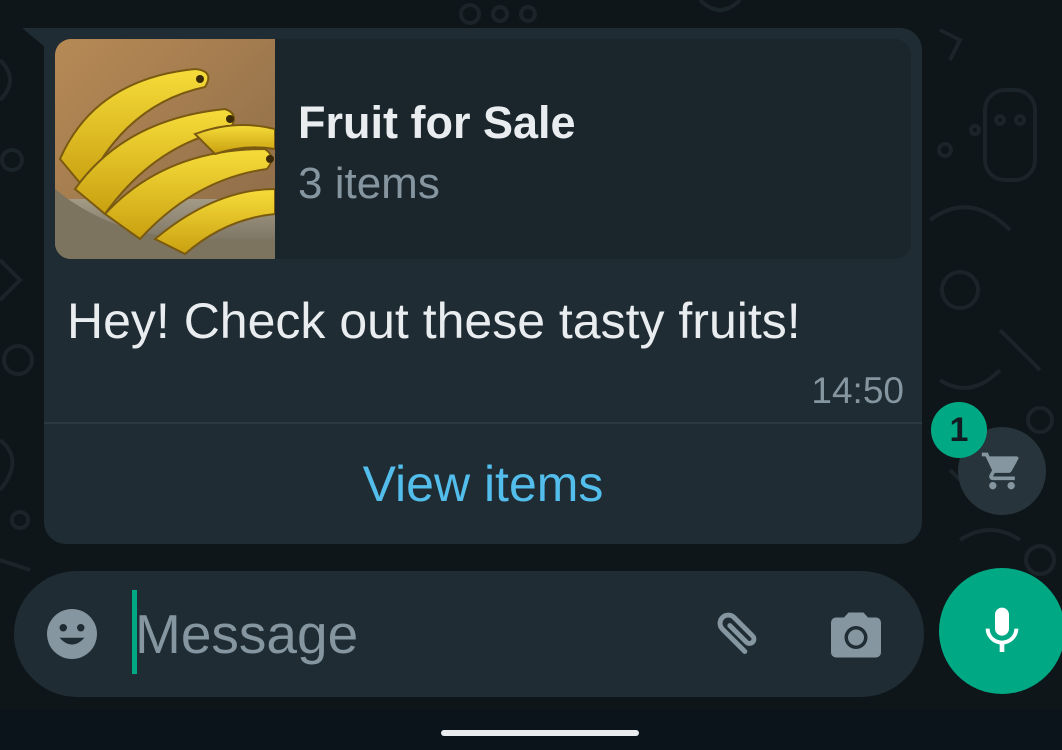 The width and height of the screenshot is (1062, 750). What do you see at coordinates (857, 390) in the screenshot?
I see `message-timestamp: 14:50` at bounding box center [857, 390].